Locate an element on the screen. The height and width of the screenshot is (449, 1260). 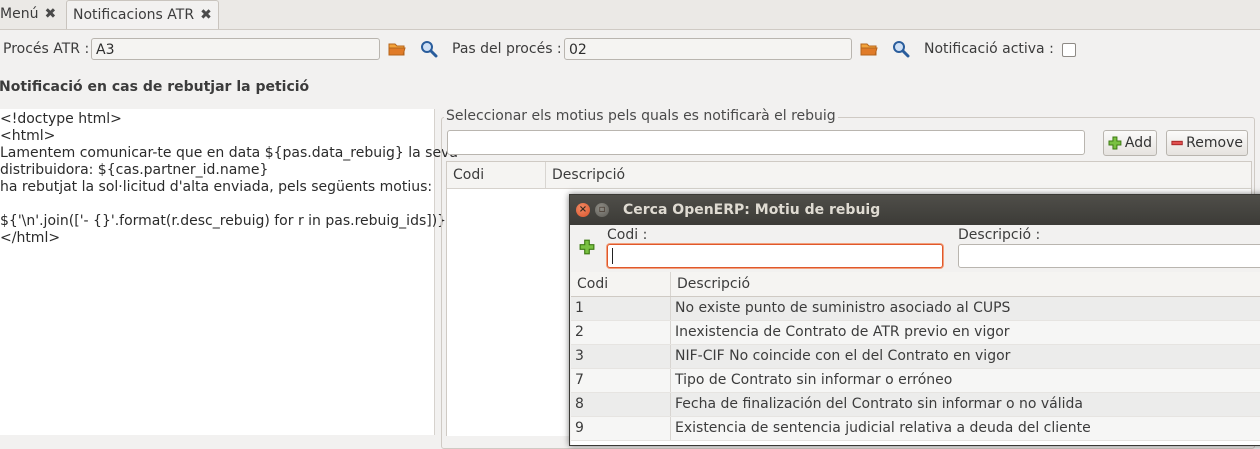
dialog-titlebar: × ▫ Cerca OpenERP: Motiu de rebuig is located at coordinates (915, 210).